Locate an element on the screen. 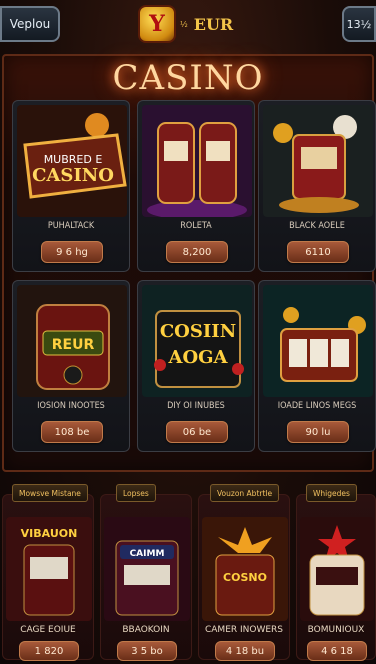 This screenshot has height=664, width=376. game-title: DIY OI INUBES is located at coordinates (196, 406).